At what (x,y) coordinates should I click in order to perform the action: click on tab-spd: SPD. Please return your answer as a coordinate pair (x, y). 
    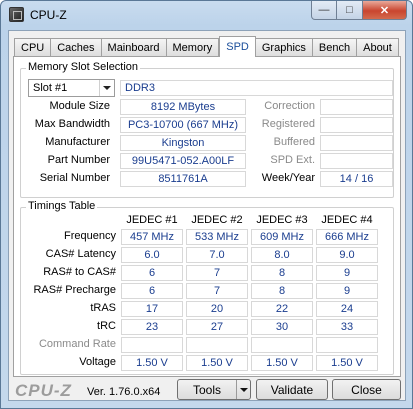
    Looking at the image, I should click on (237, 46).